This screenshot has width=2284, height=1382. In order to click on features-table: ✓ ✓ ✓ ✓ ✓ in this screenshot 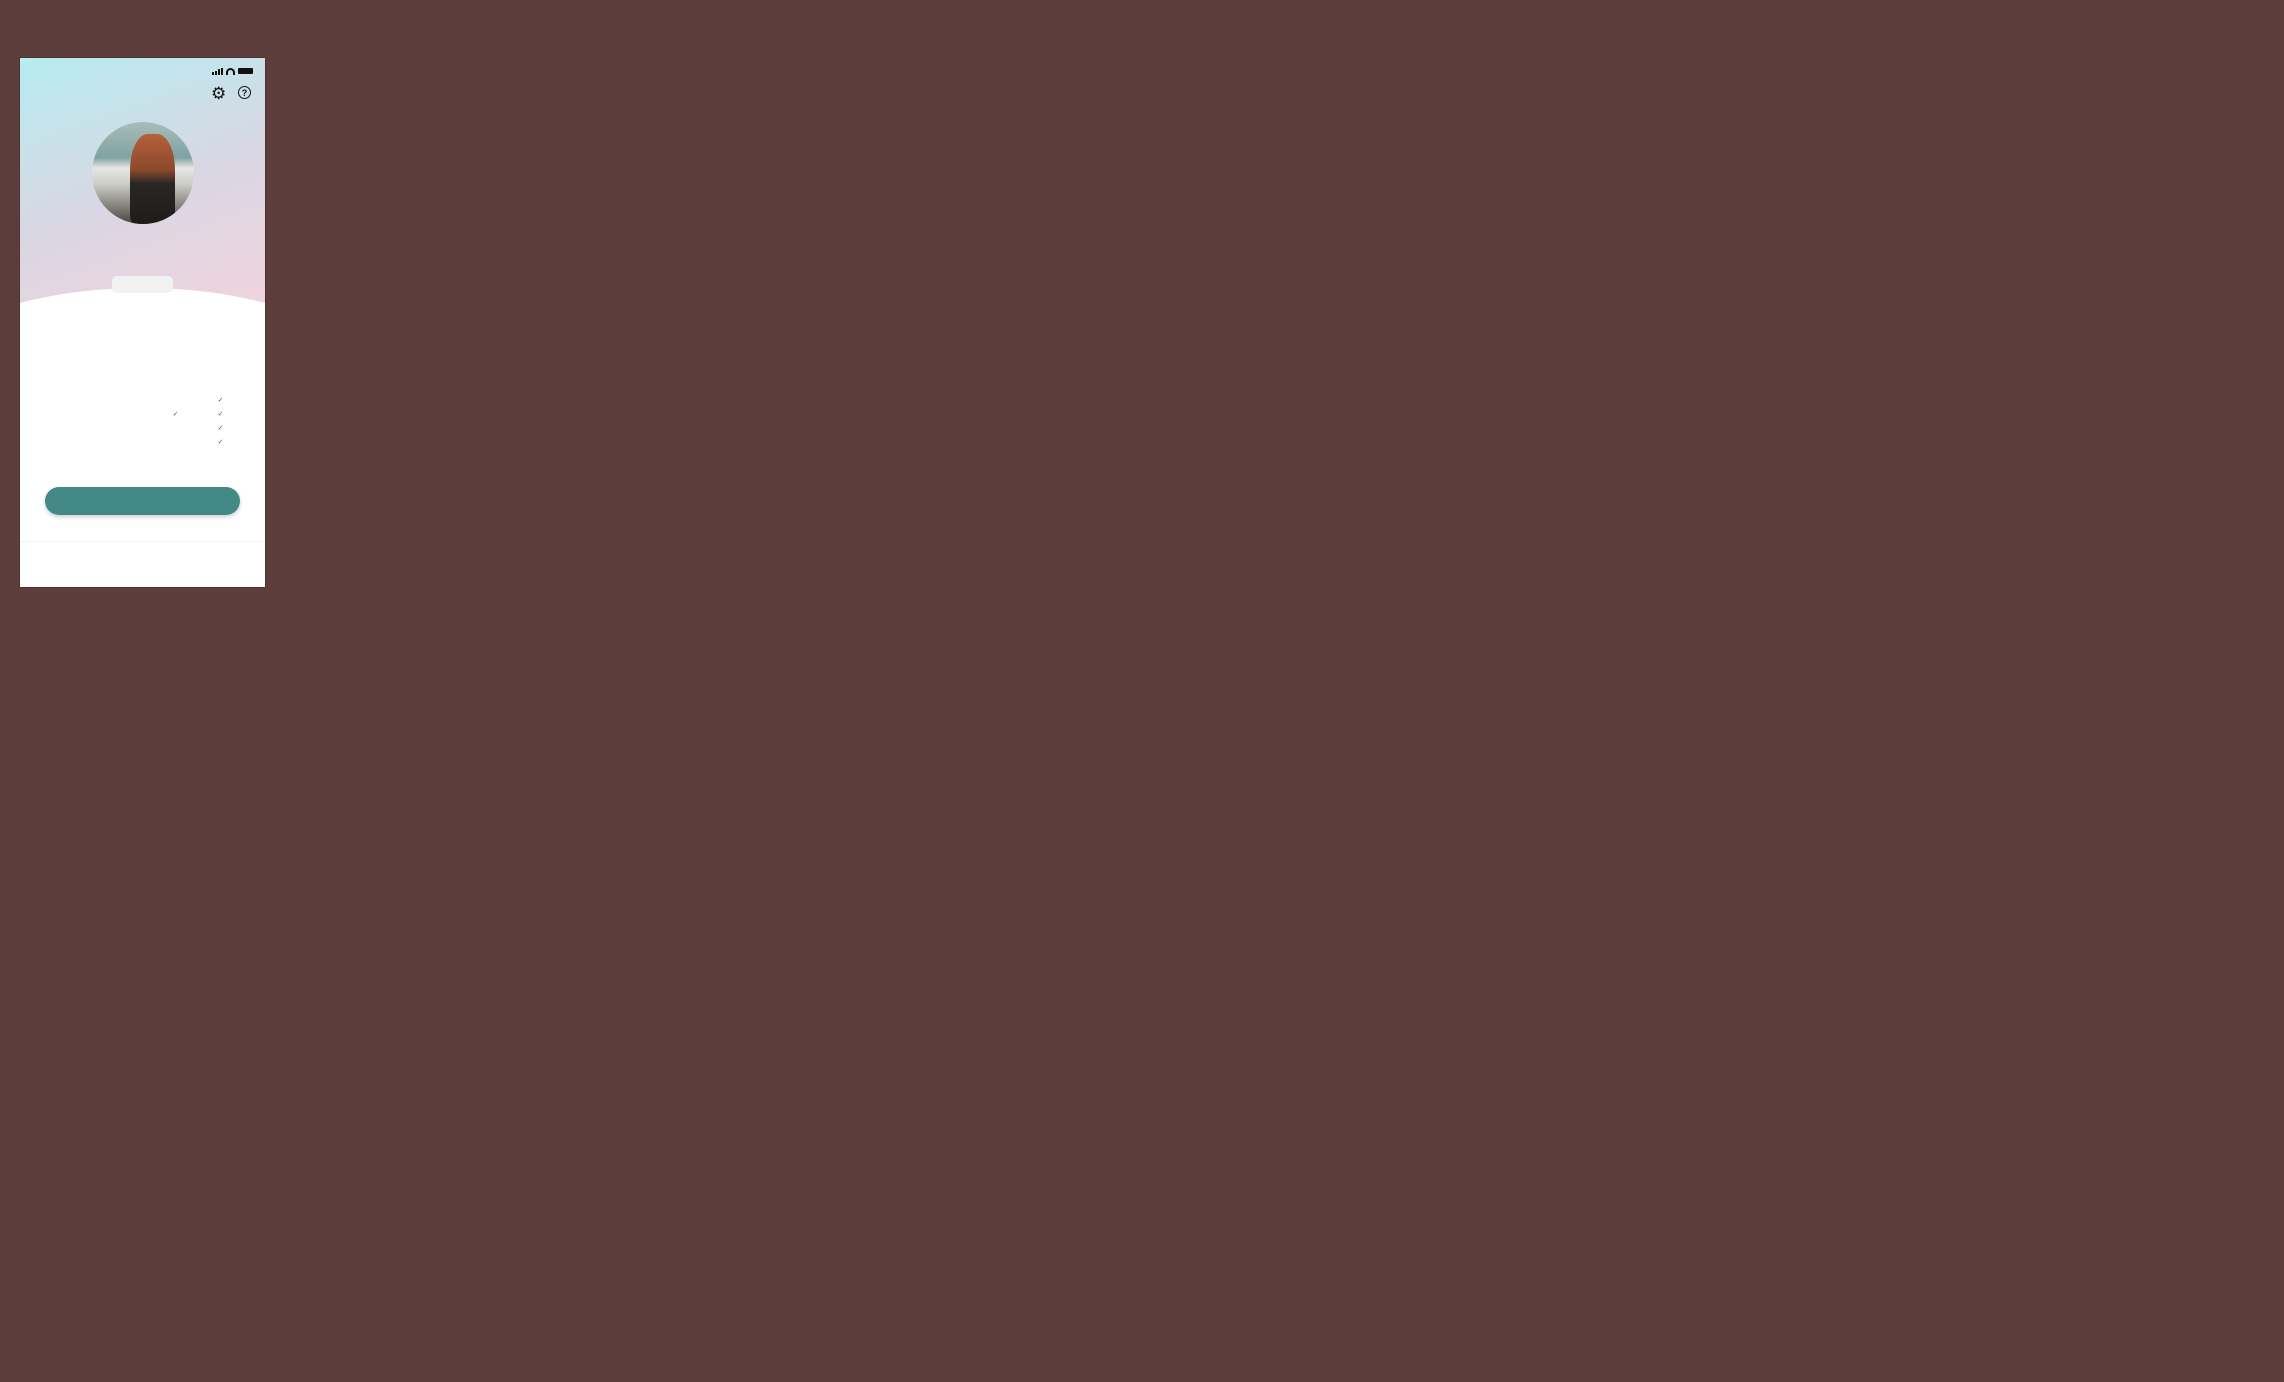, I will do `click(144, 418)`.